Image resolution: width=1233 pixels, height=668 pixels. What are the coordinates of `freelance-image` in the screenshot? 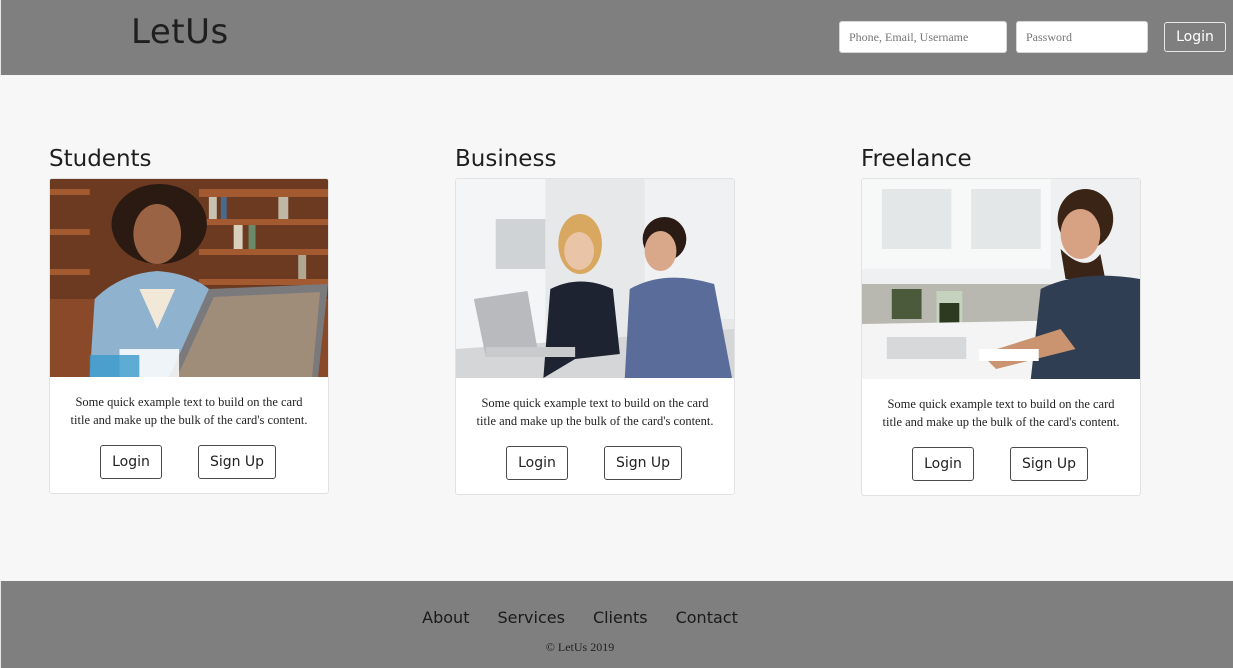 It's located at (1001, 279).